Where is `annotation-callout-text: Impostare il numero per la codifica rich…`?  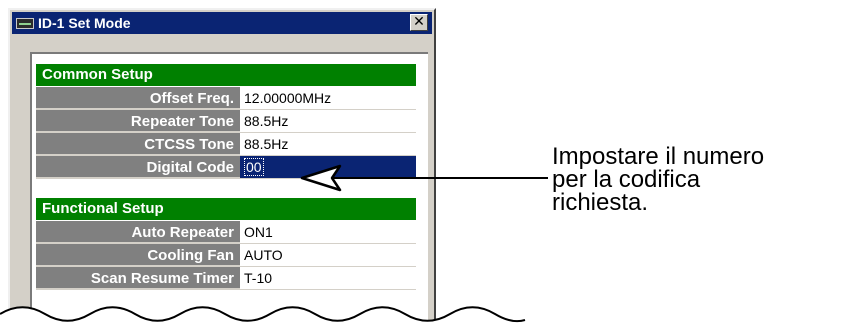 annotation-callout-text: Impostare il numero per la codifica rich… is located at coordinates (694, 179).